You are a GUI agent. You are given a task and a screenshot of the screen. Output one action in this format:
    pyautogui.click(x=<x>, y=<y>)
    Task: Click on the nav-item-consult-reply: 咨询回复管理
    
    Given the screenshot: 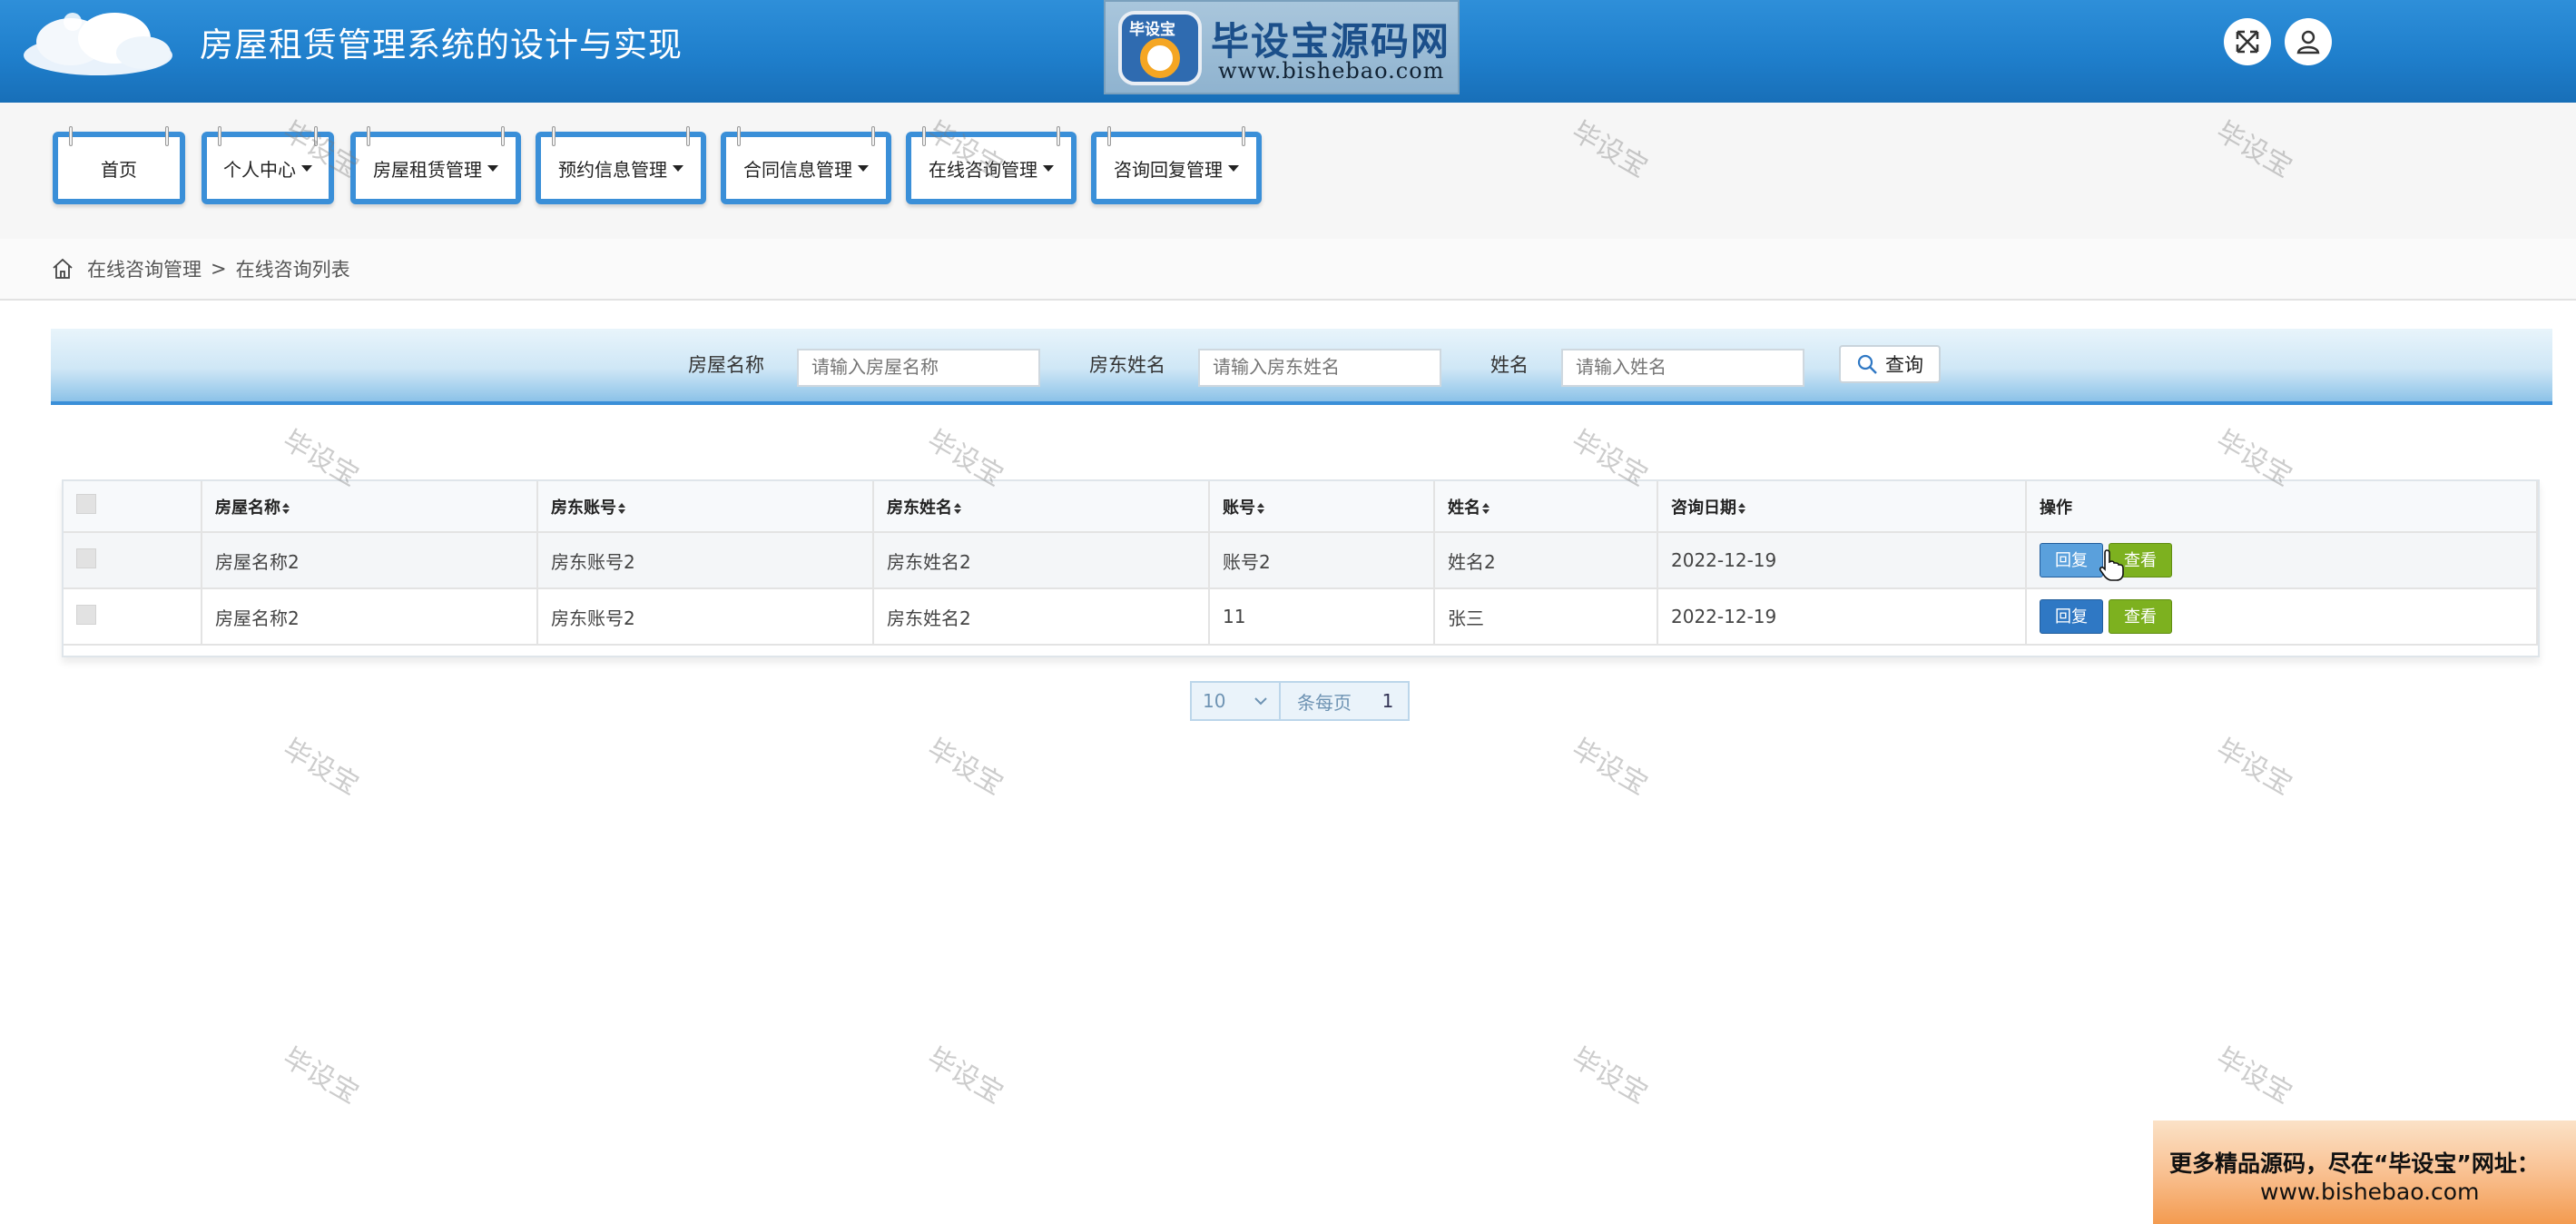 What is the action you would take?
    pyautogui.click(x=1176, y=165)
    